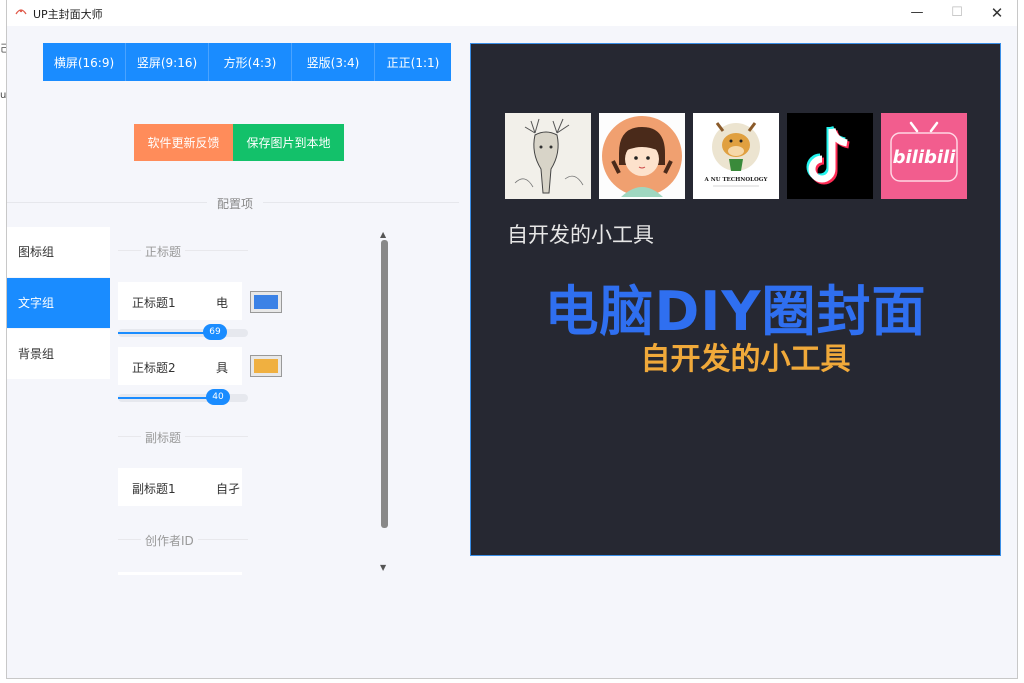 The image size is (1024, 683). Describe the element at coordinates (745, 359) in the screenshot. I see `preview-tagline: 自开发的小工具` at that location.